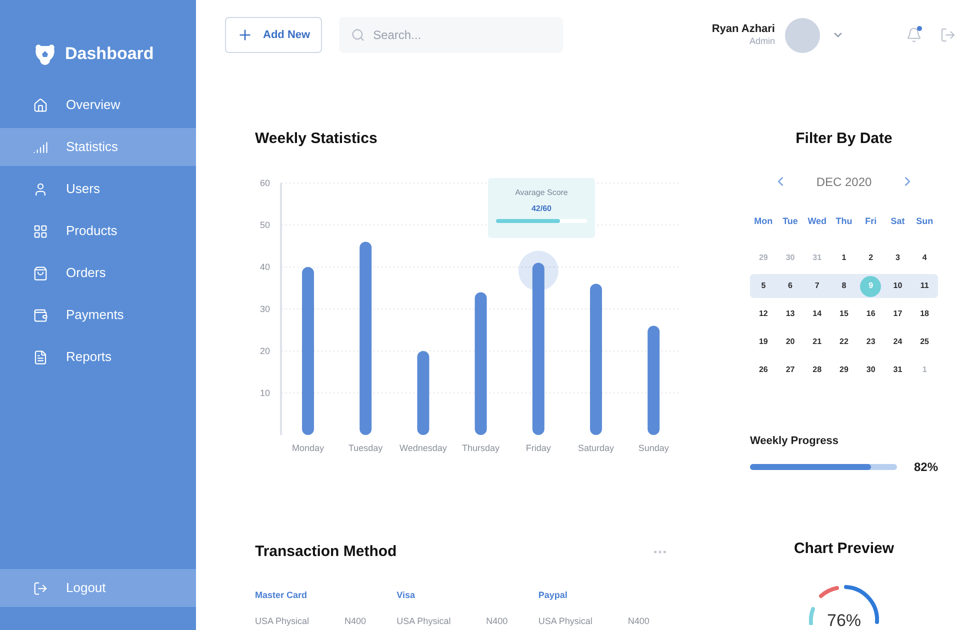 The width and height of the screenshot is (980, 630). Describe the element at coordinates (871, 258) in the screenshot. I see `calendar-day: 2` at that location.